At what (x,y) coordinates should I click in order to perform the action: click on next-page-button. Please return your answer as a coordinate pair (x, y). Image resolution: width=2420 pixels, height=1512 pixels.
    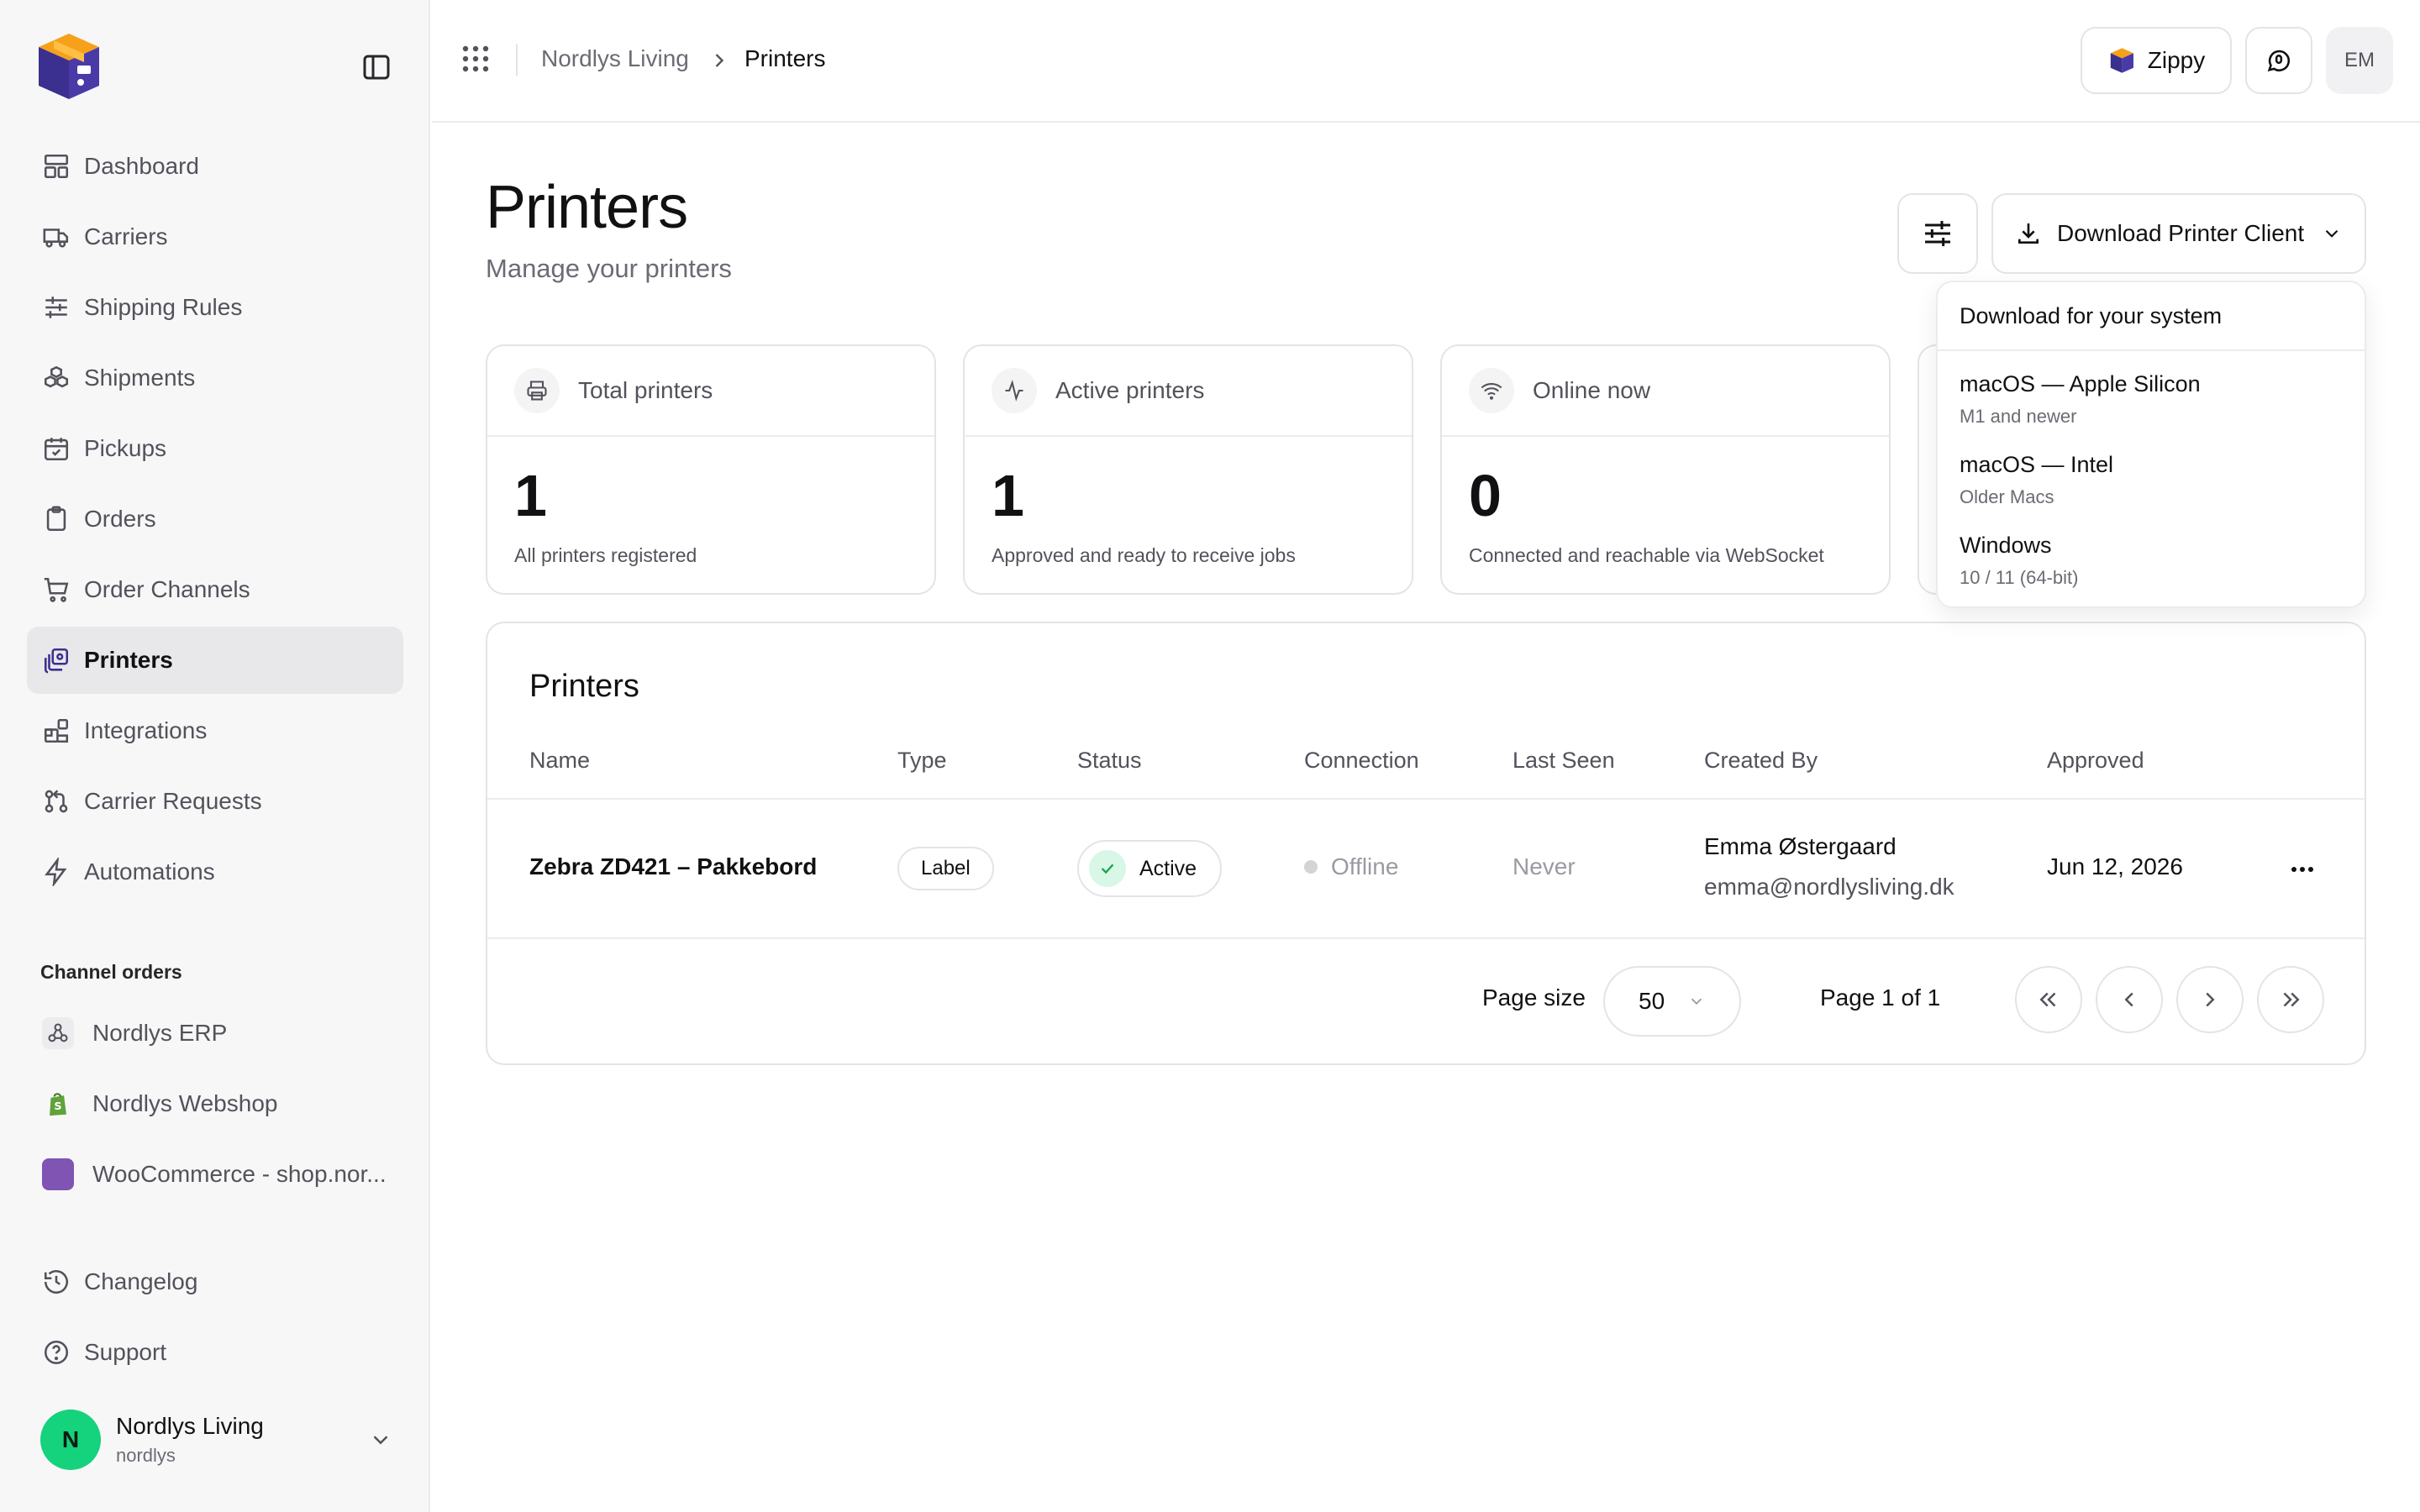
    Looking at the image, I should click on (2210, 999).